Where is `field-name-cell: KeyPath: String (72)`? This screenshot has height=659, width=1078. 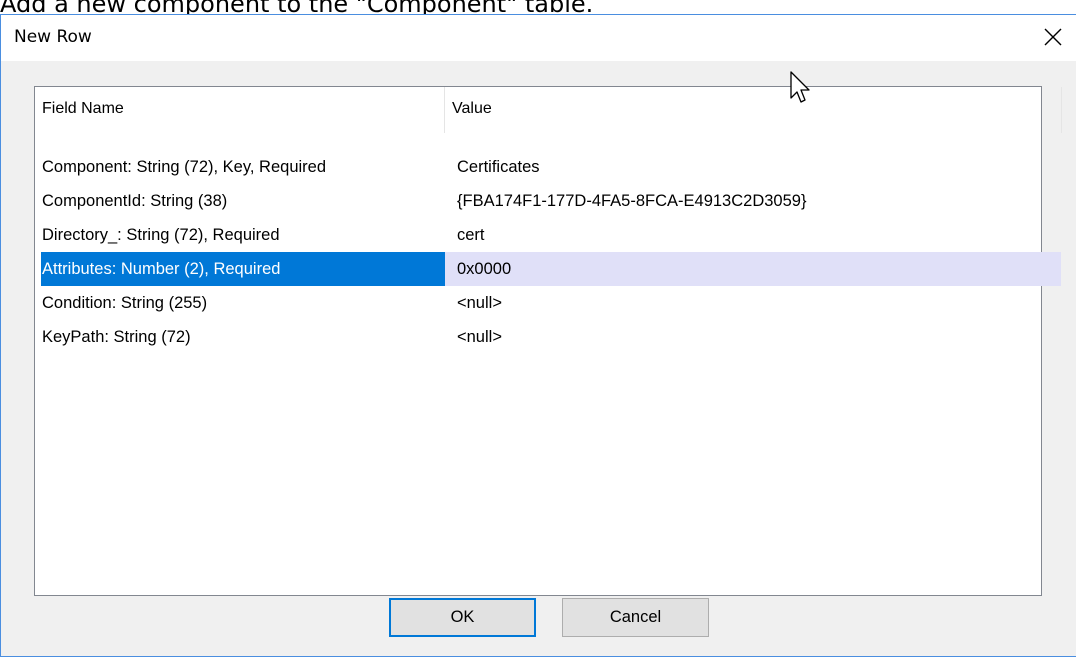 field-name-cell: KeyPath: String (72) is located at coordinates (116, 337).